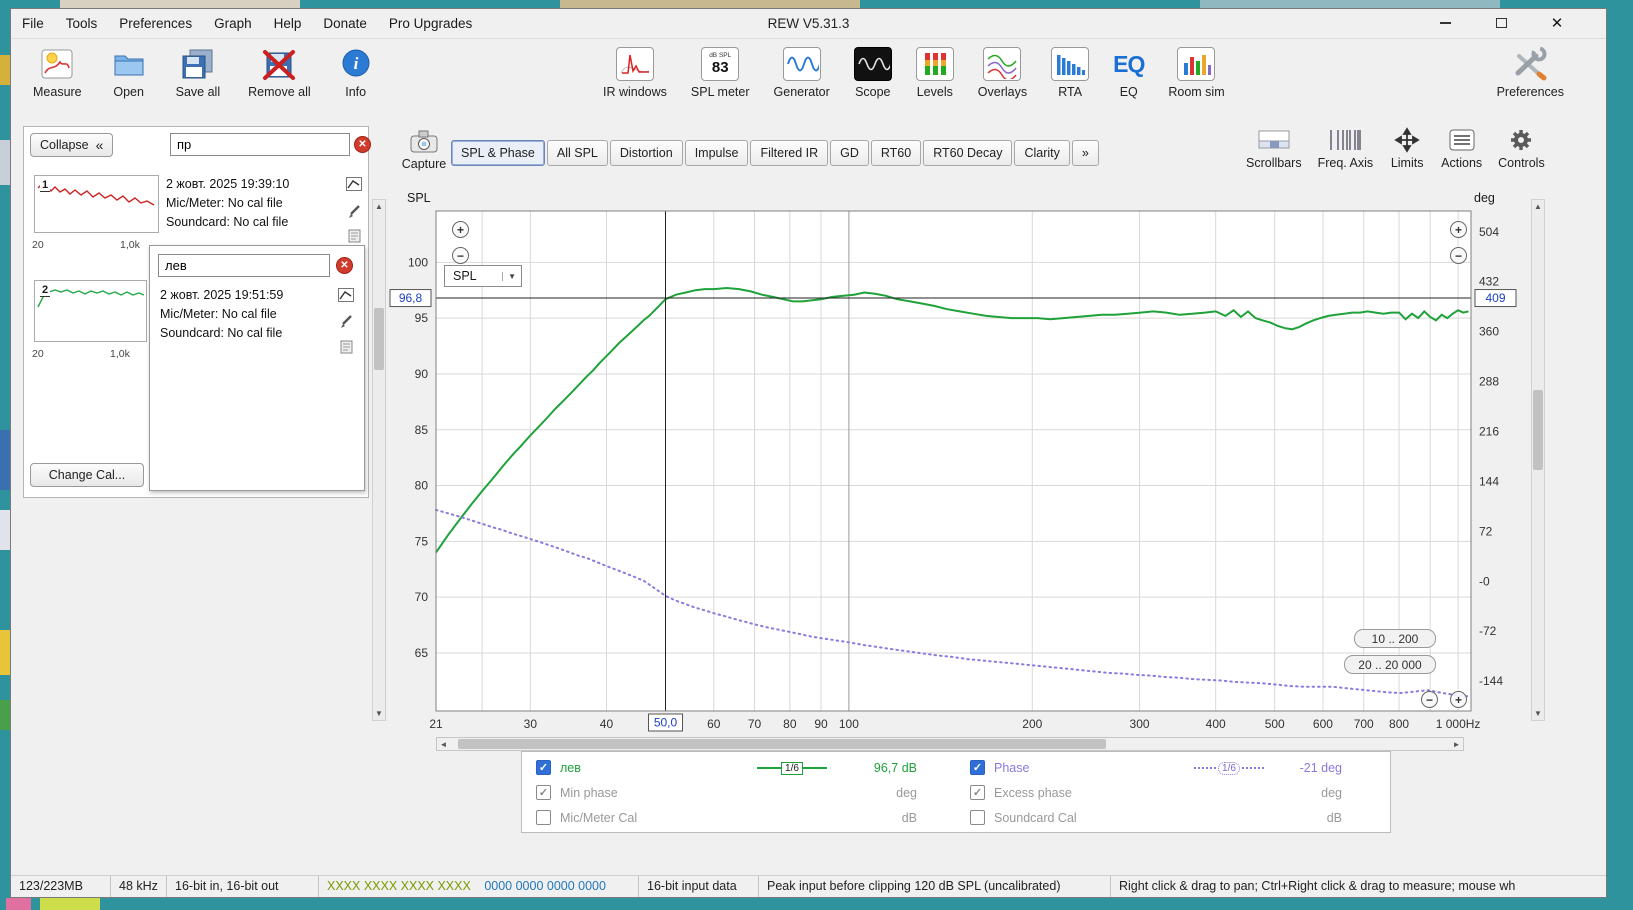 This screenshot has width=1633, height=910. Describe the element at coordinates (33, 23) in the screenshot. I see `menu-file: File` at that location.